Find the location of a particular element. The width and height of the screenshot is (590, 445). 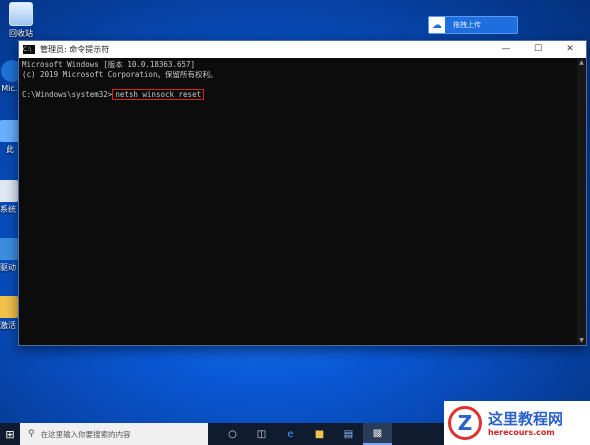

command-text: netsh winsock reset is located at coordinates (158, 94).